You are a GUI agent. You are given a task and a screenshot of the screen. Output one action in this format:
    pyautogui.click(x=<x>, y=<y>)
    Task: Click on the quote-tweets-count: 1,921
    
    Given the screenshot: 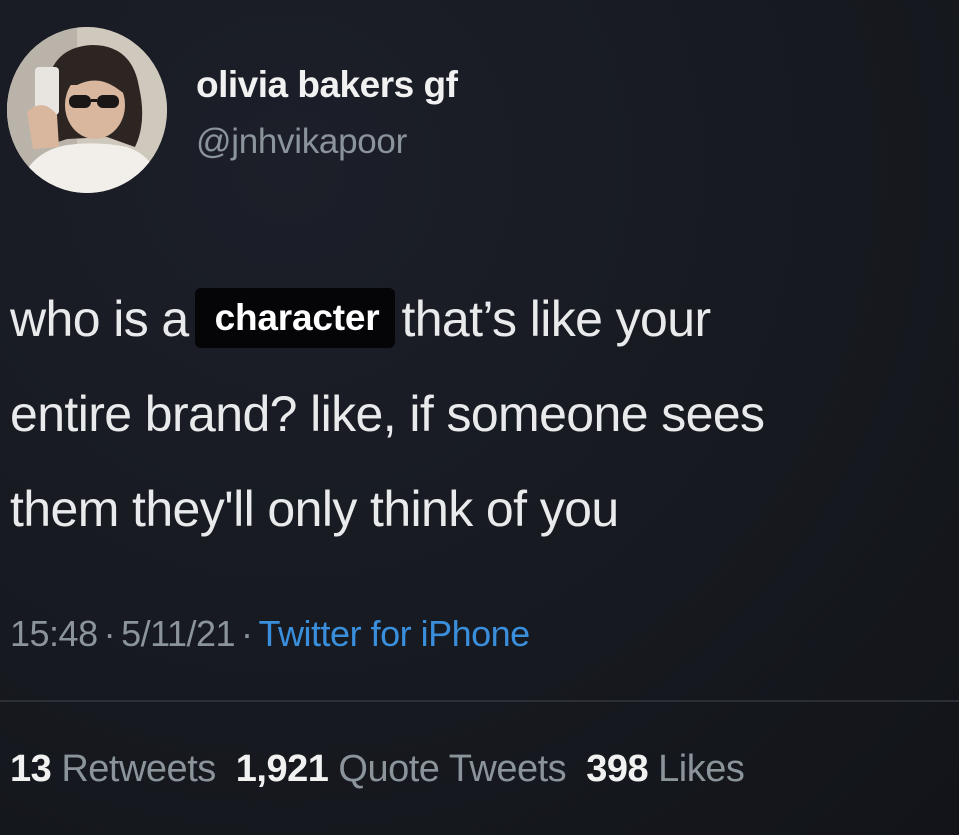 What is the action you would take?
    pyautogui.click(x=282, y=769)
    